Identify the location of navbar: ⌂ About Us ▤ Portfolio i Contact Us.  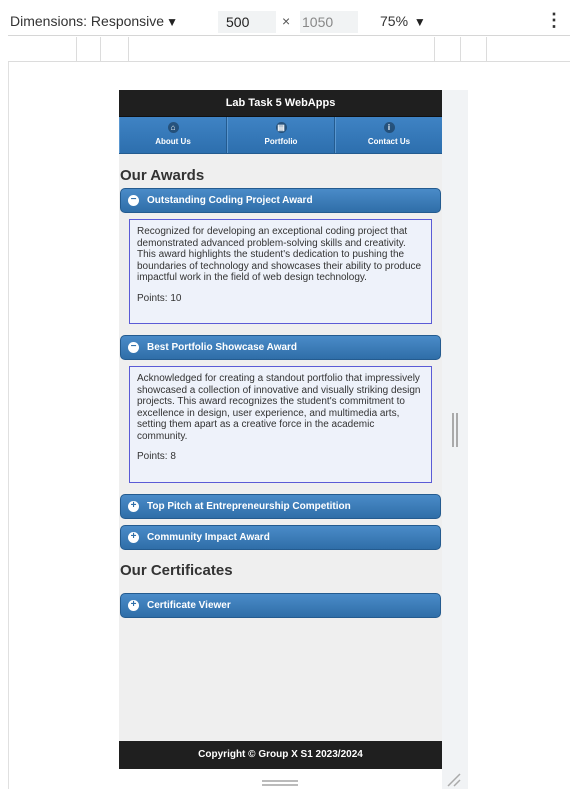
(280, 135).